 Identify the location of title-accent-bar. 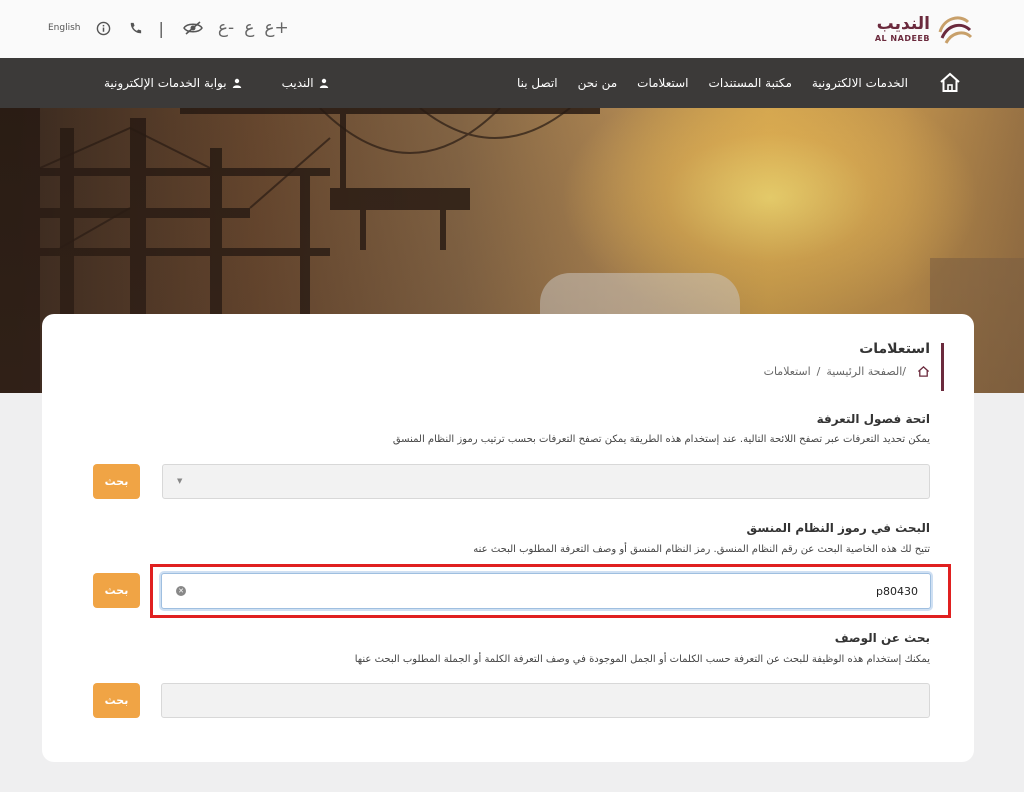
(942, 367).